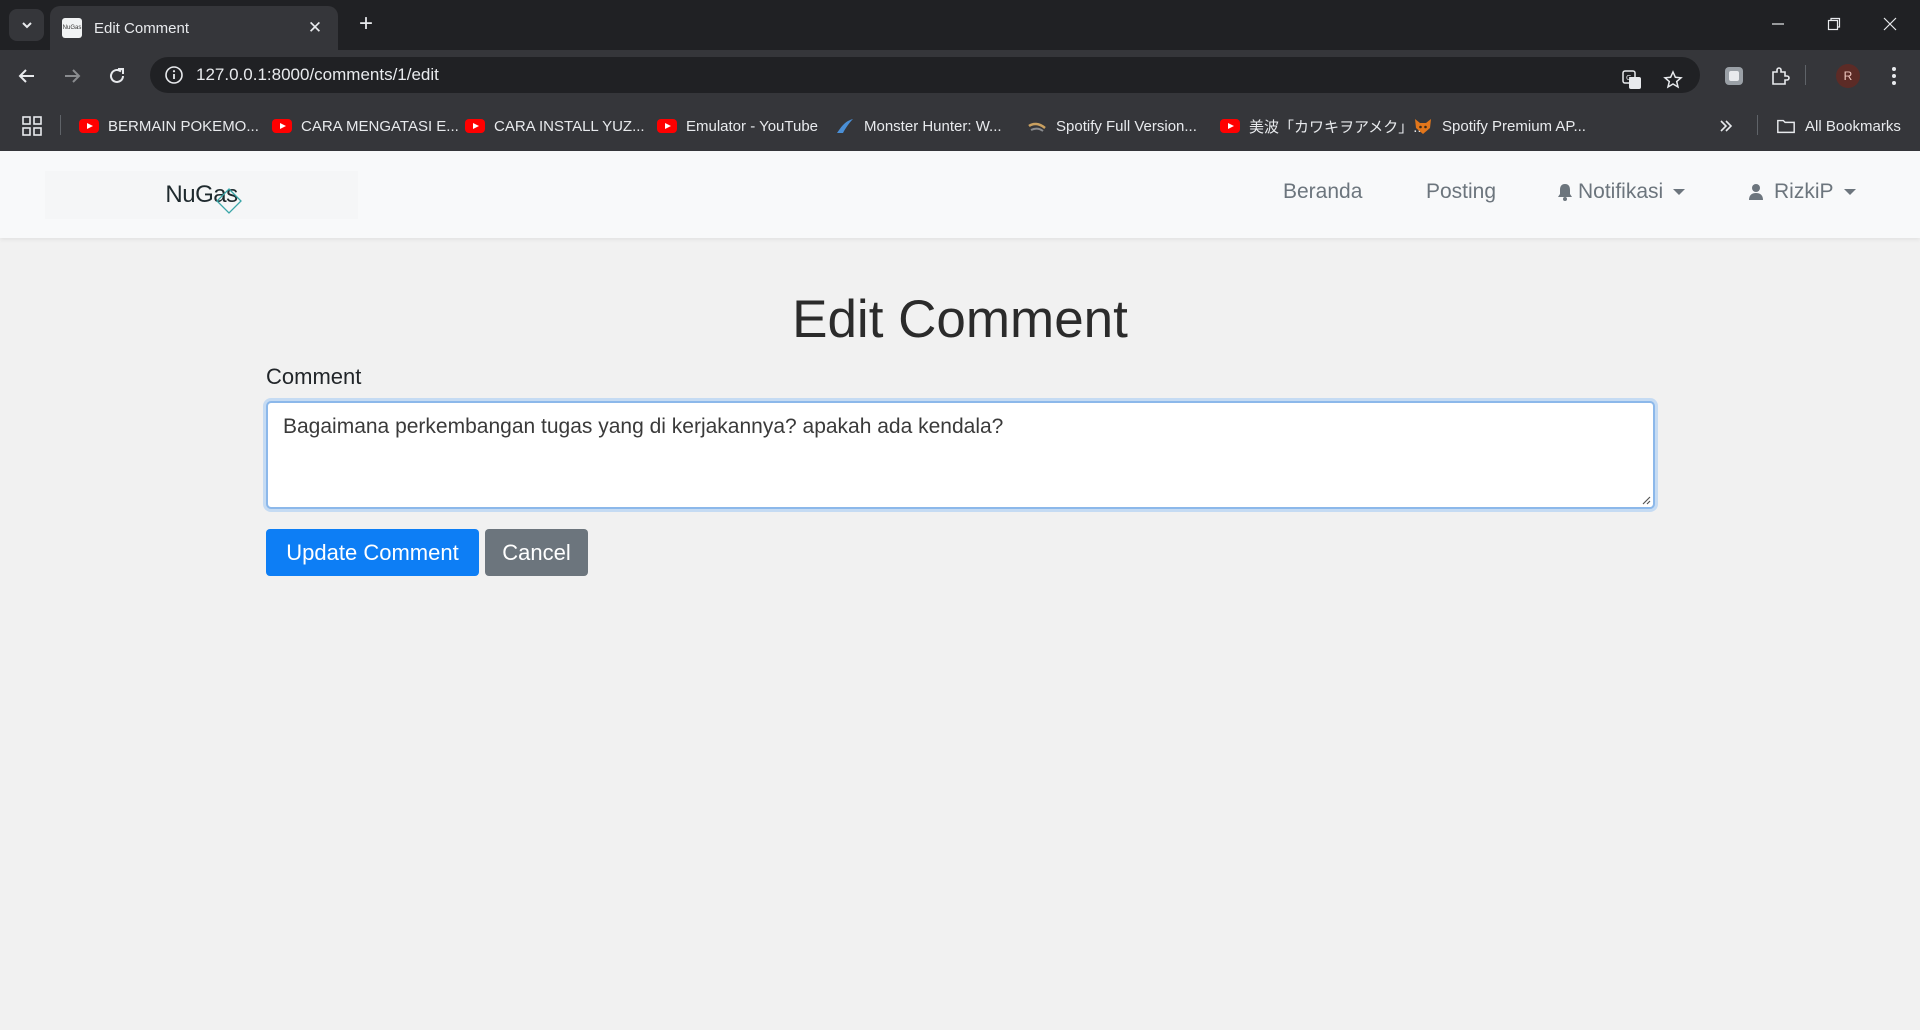 This screenshot has height=1030, width=1920. What do you see at coordinates (174, 75) in the screenshot?
I see `site-info-icon` at bounding box center [174, 75].